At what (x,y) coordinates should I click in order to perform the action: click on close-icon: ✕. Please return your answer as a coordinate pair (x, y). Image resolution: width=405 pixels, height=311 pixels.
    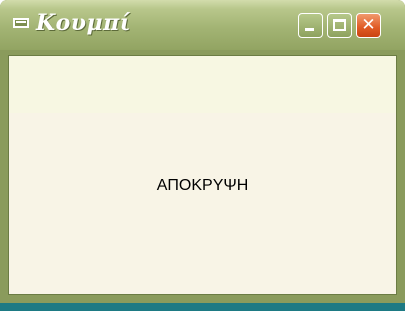
    Looking at the image, I should click on (368, 25).